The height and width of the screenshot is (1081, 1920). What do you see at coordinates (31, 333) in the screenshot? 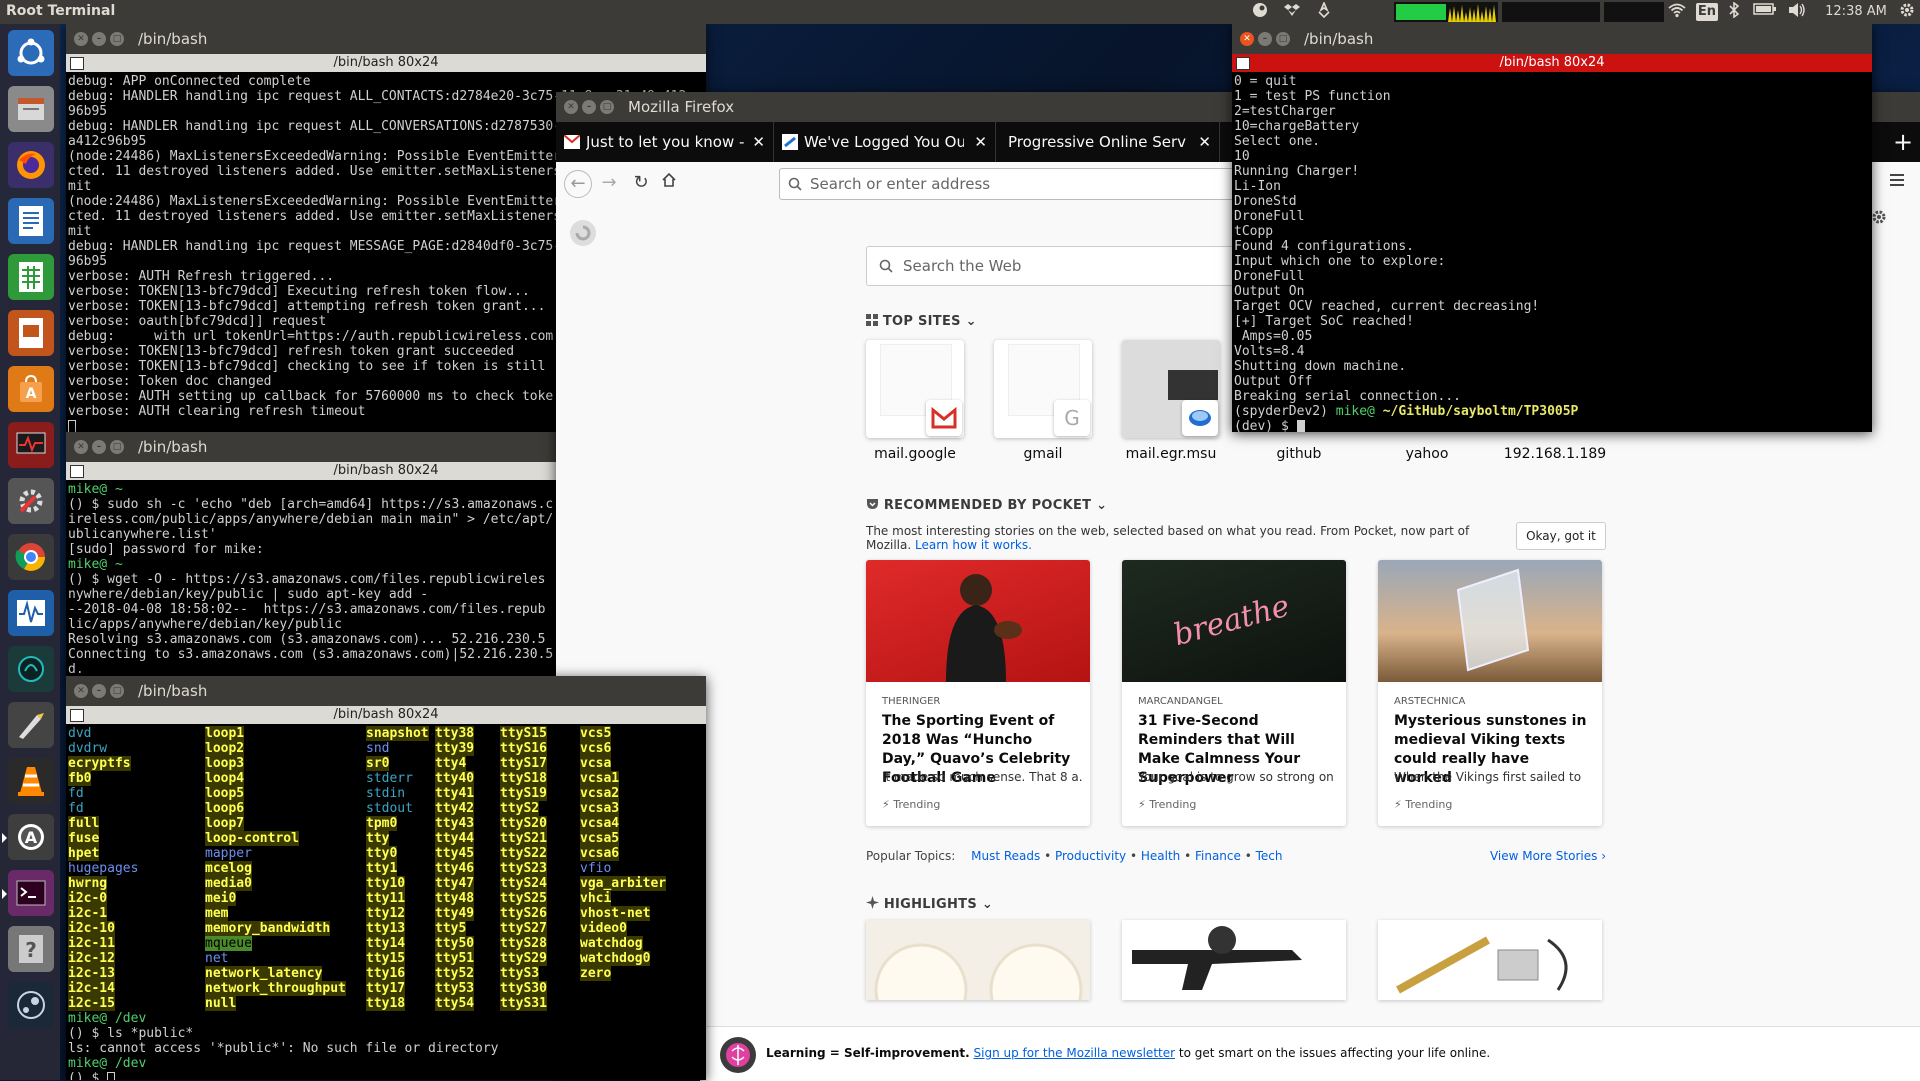
I see `impress-icon` at bounding box center [31, 333].